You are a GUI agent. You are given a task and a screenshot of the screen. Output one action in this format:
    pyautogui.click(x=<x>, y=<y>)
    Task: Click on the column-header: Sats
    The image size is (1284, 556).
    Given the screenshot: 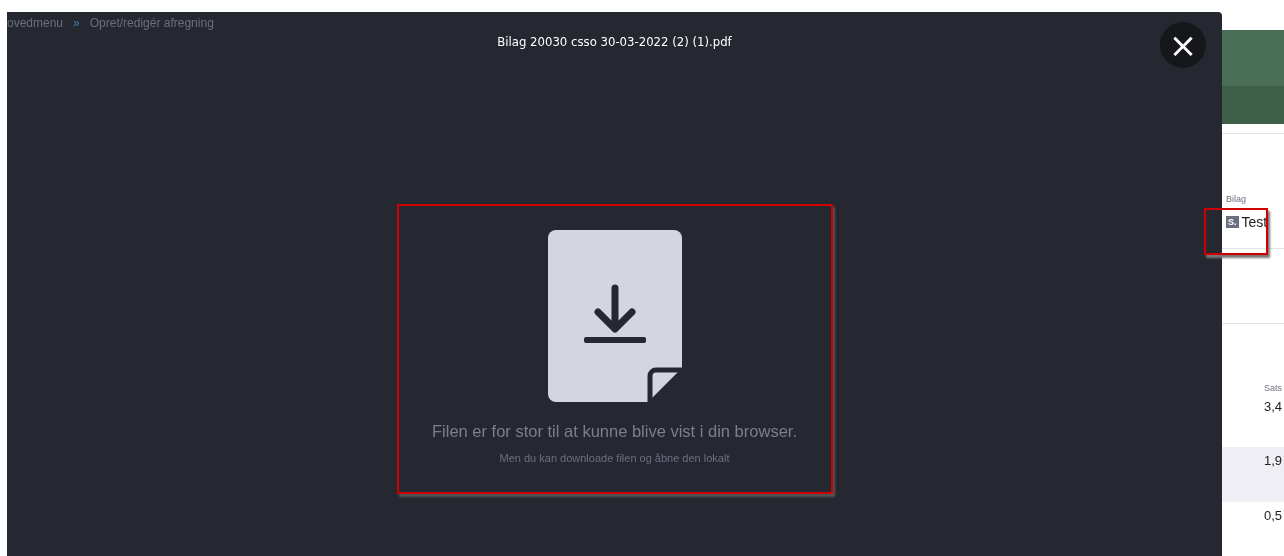 What is the action you would take?
    pyautogui.click(x=1273, y=387)
    